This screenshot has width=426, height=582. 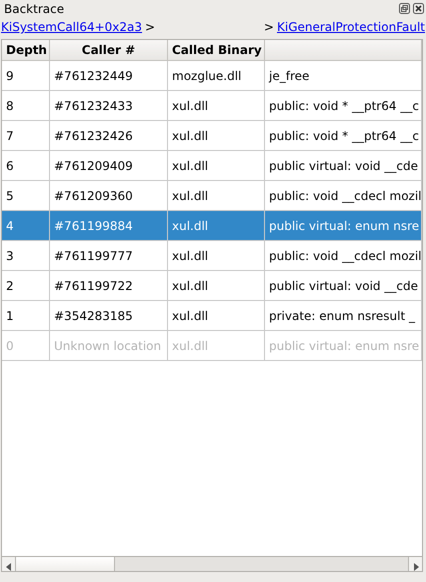 I want to click on table-cell: 7, so click(x=26, y=136).